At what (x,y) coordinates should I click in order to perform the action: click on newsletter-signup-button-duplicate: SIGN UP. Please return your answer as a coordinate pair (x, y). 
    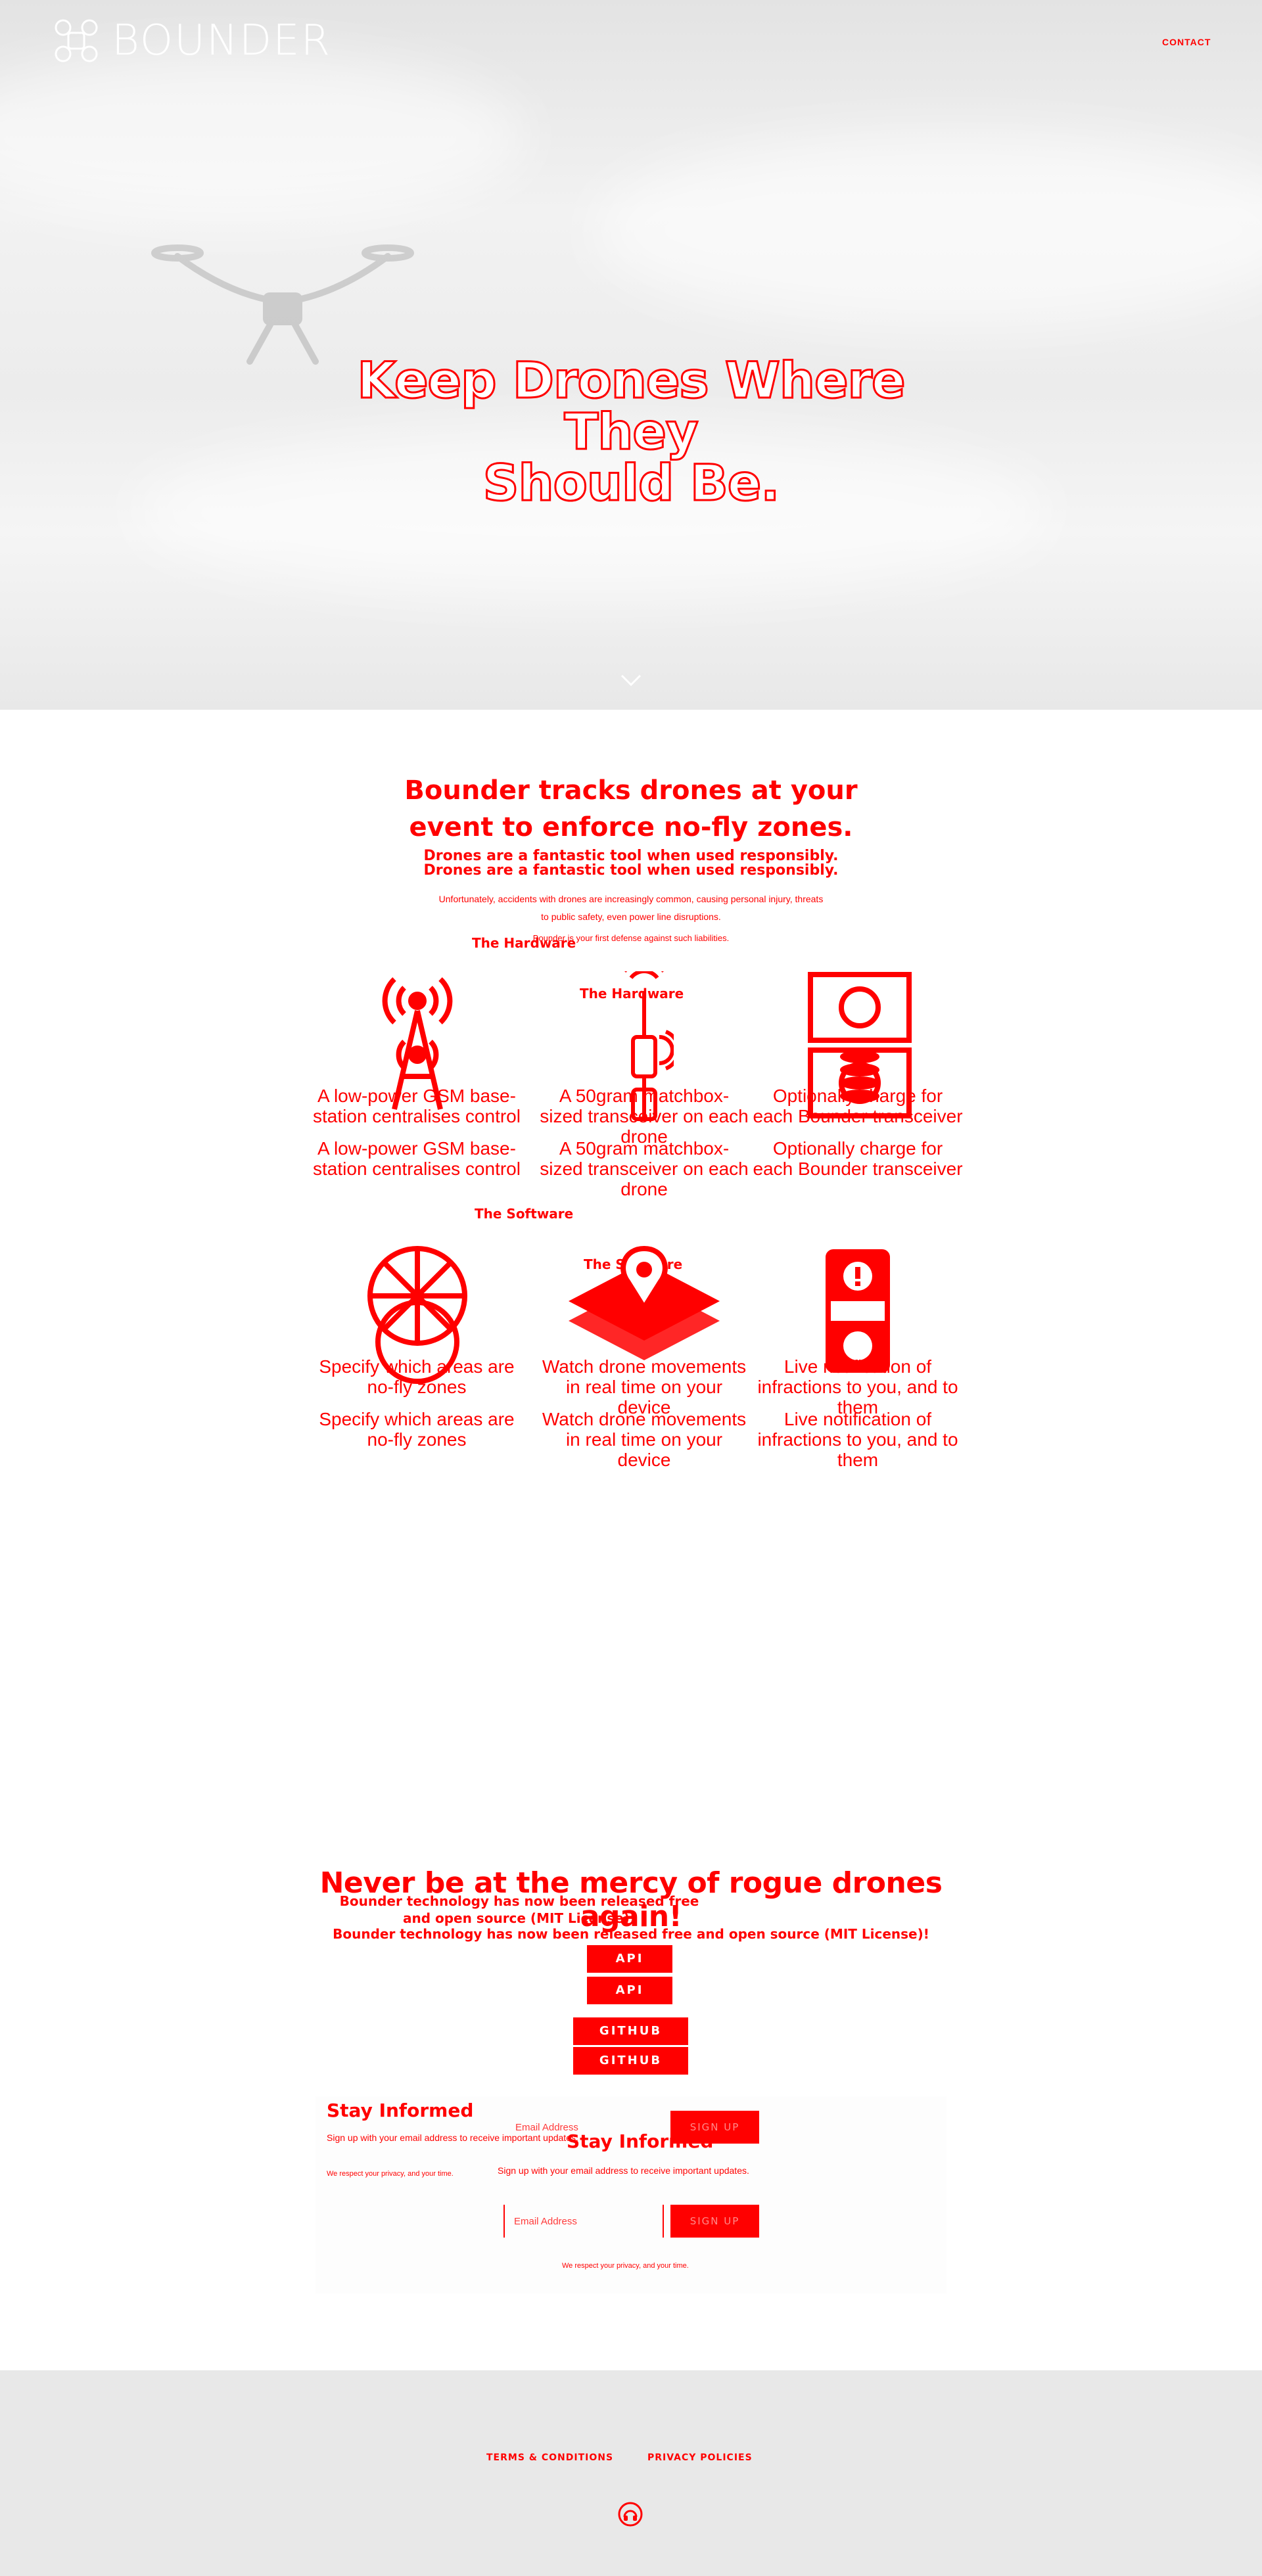
    Looking at the image, I should click on (715, 2222).